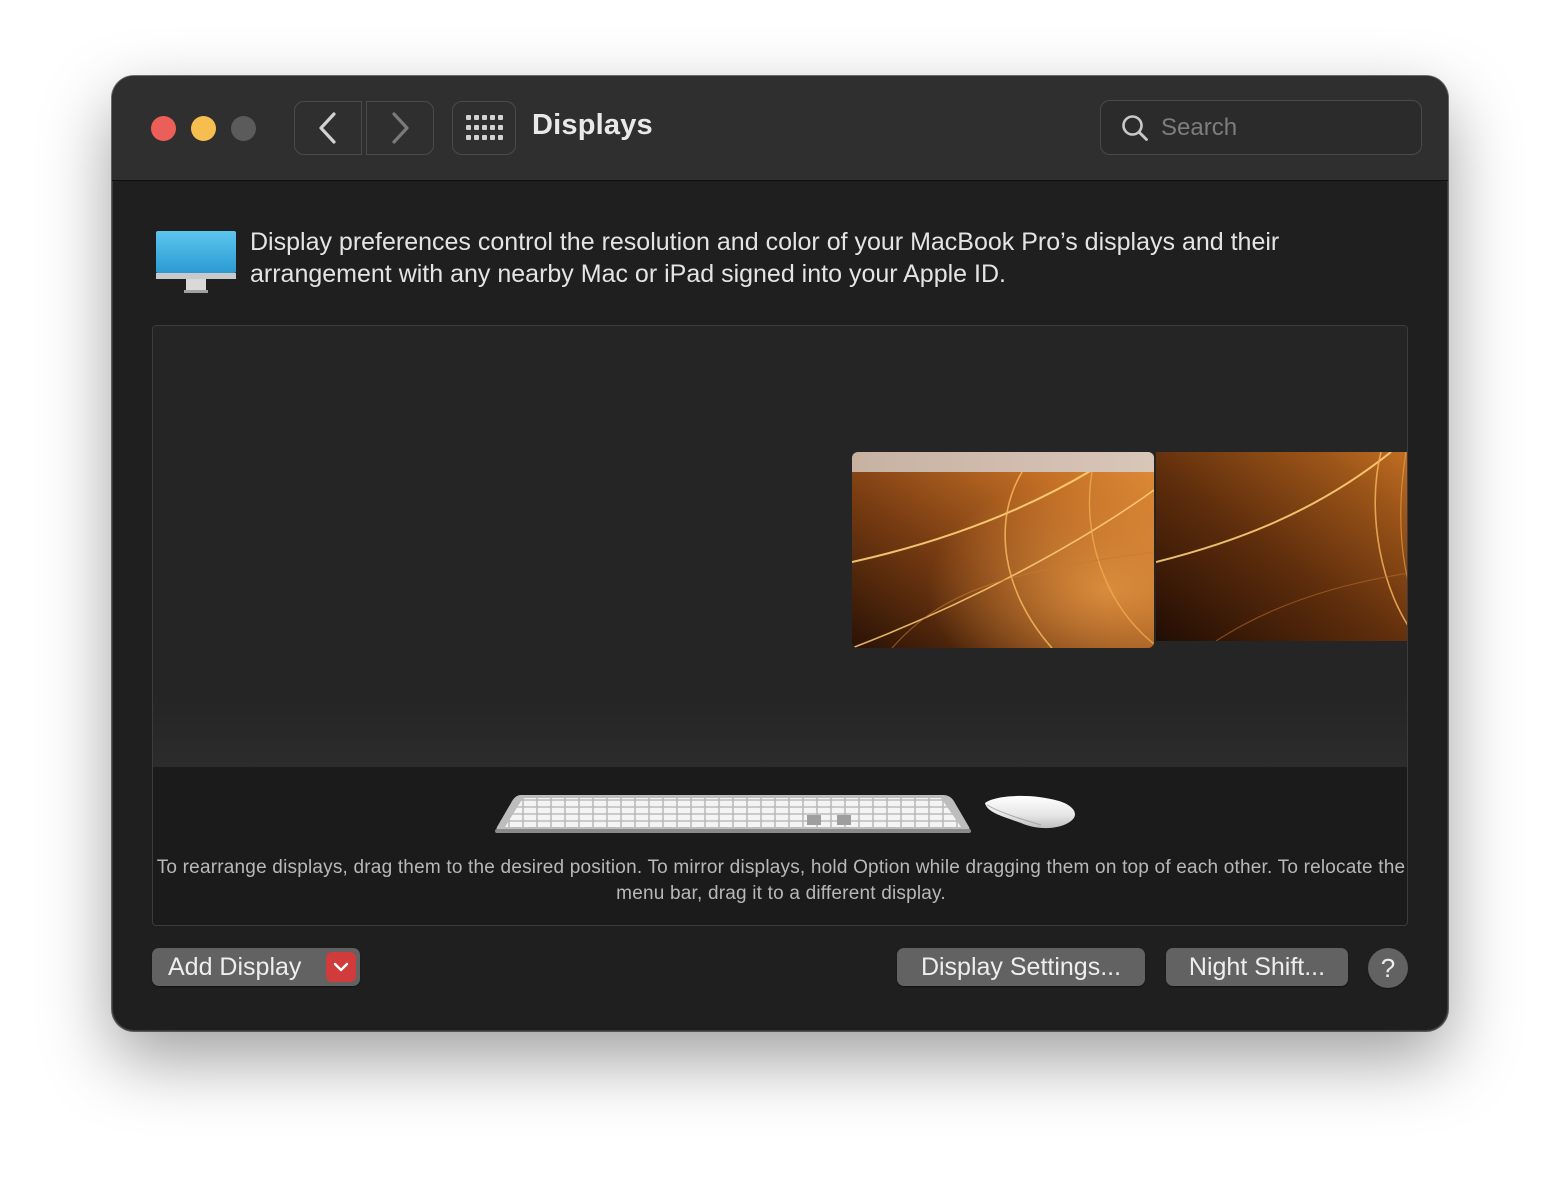  I want to click on add-display-button: Add Display, so click(256, 967).